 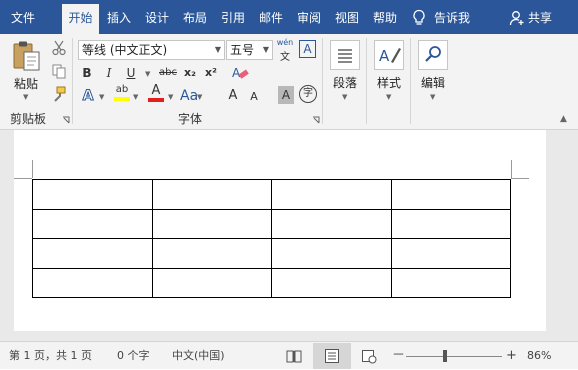 I want to click on styles-button: 样式, so click(x=389, y=82).